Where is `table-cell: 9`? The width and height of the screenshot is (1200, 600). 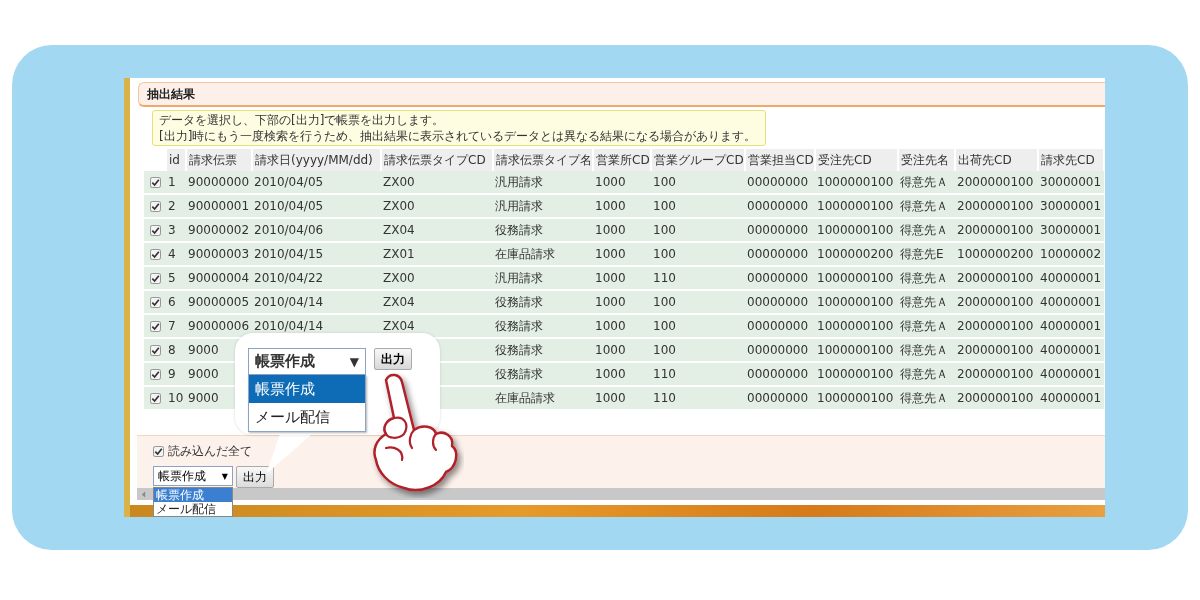 table-cell: 9 is located at coordinates (172, 374).